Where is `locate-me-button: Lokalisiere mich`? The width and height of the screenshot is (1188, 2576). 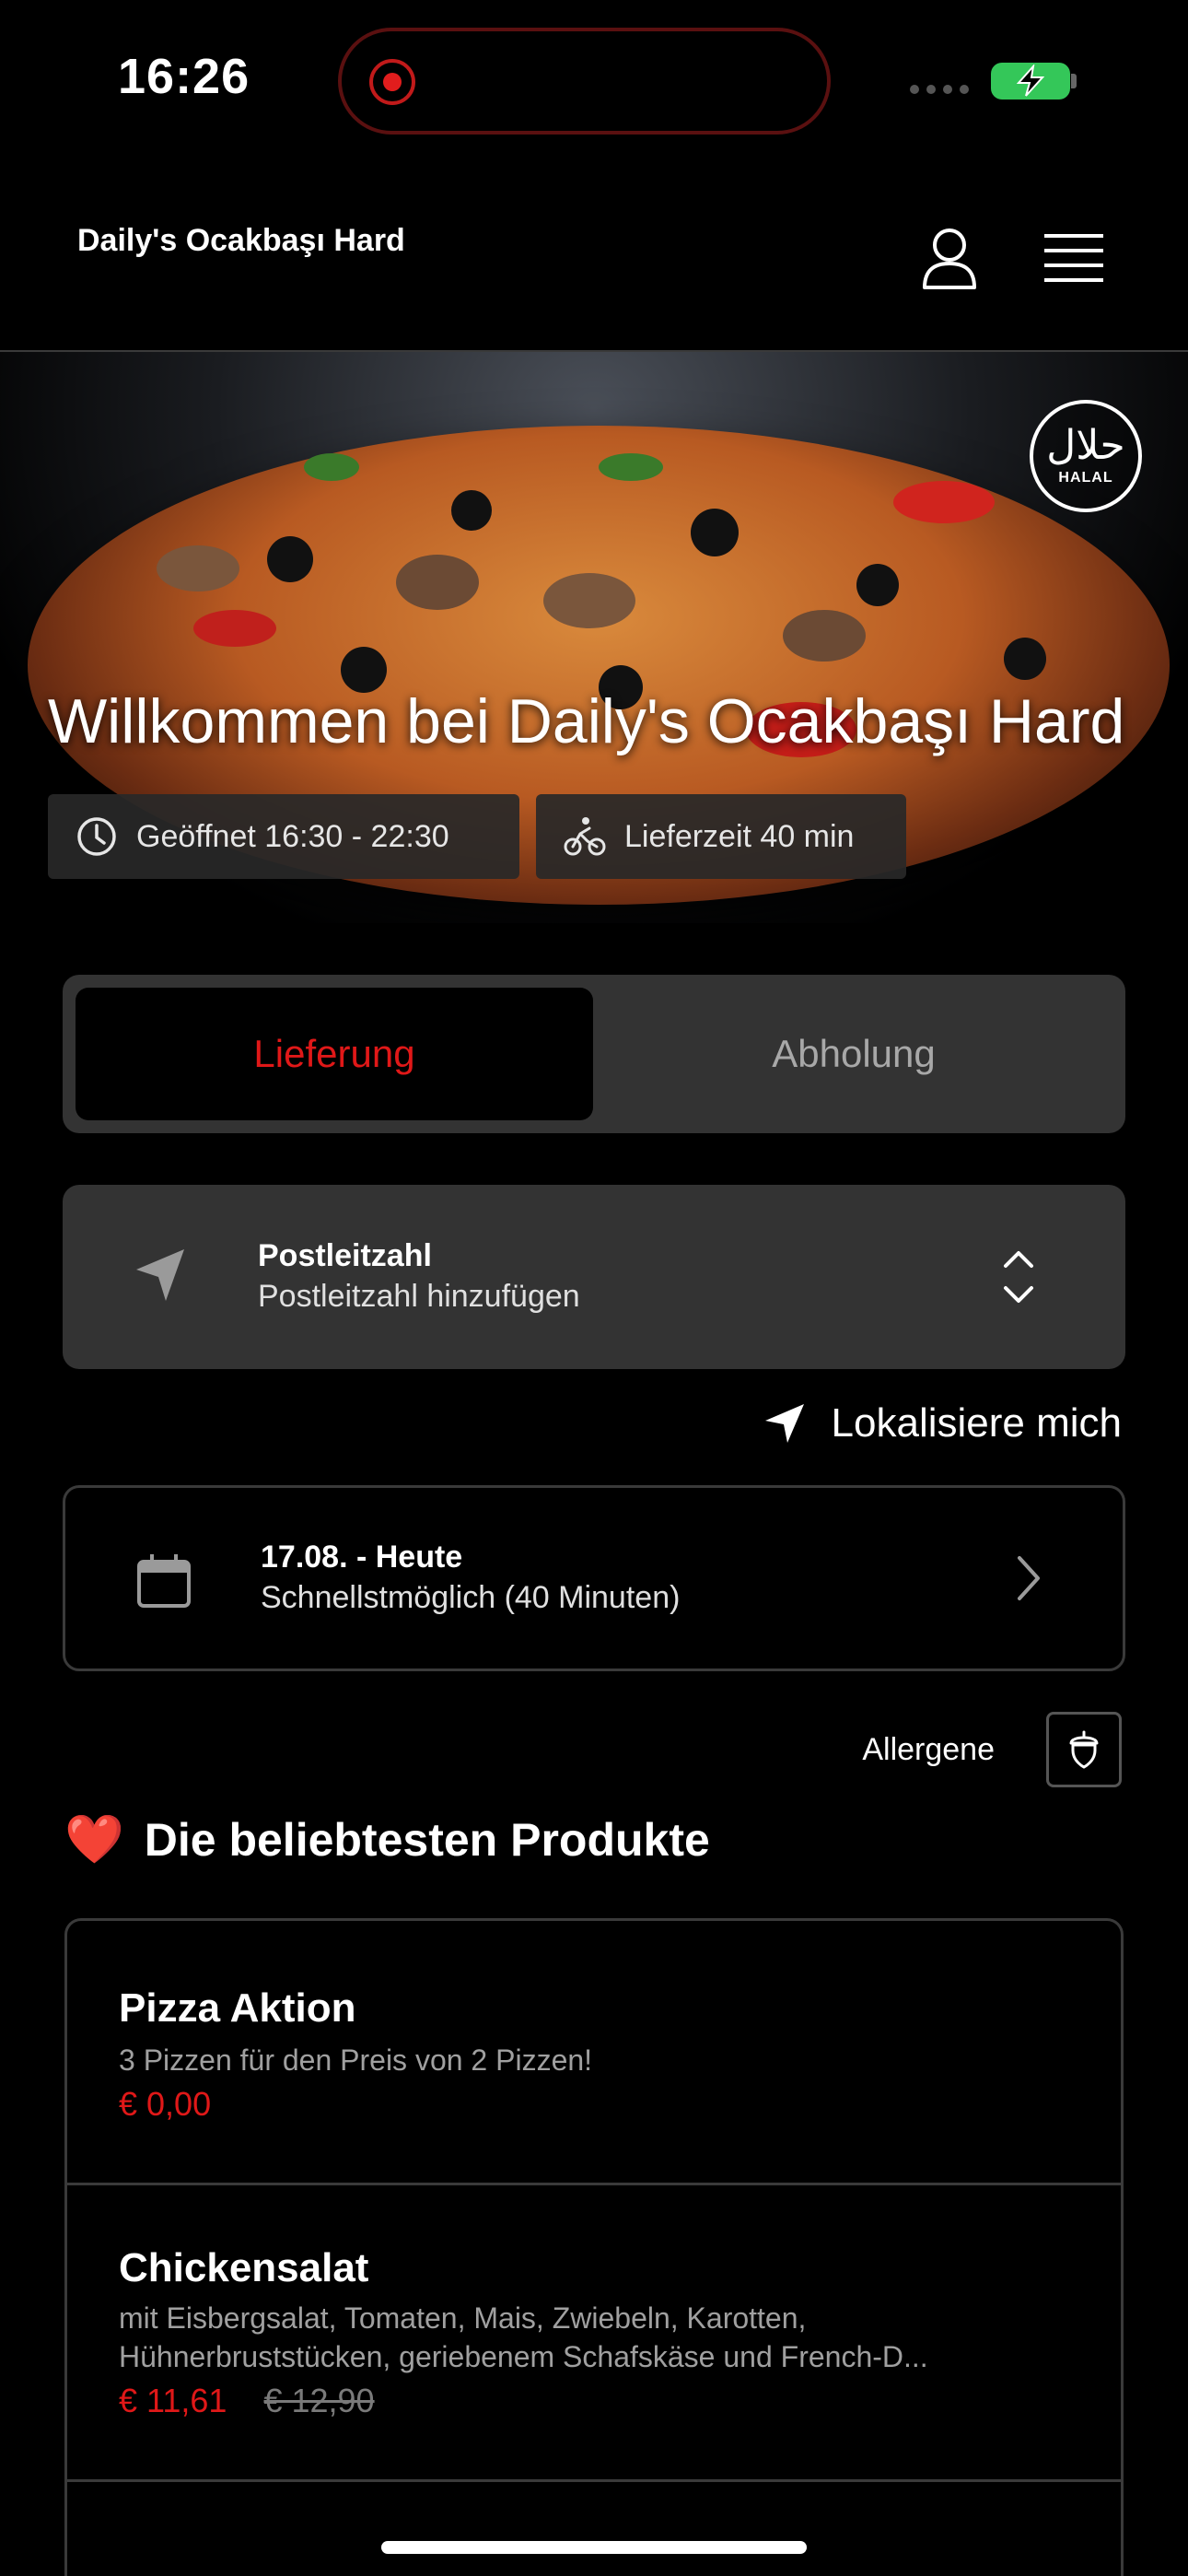 locate-me-button: Lokalisiere mich is located at coordinates (942, 1423).